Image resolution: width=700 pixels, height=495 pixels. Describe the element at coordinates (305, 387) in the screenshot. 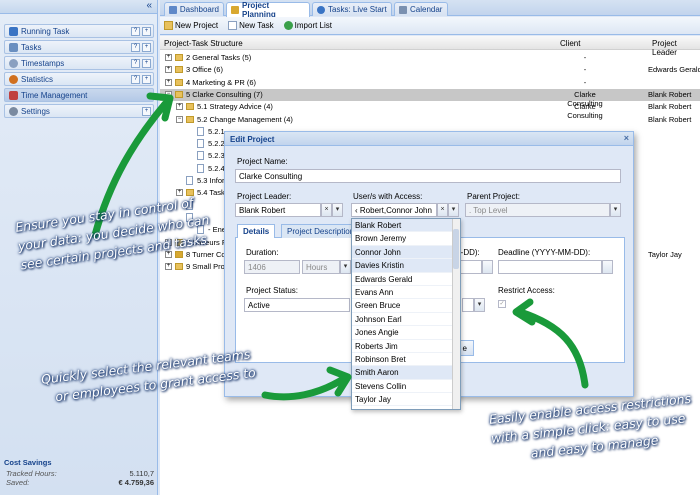

I see `arrow-to-user-list` at that location.